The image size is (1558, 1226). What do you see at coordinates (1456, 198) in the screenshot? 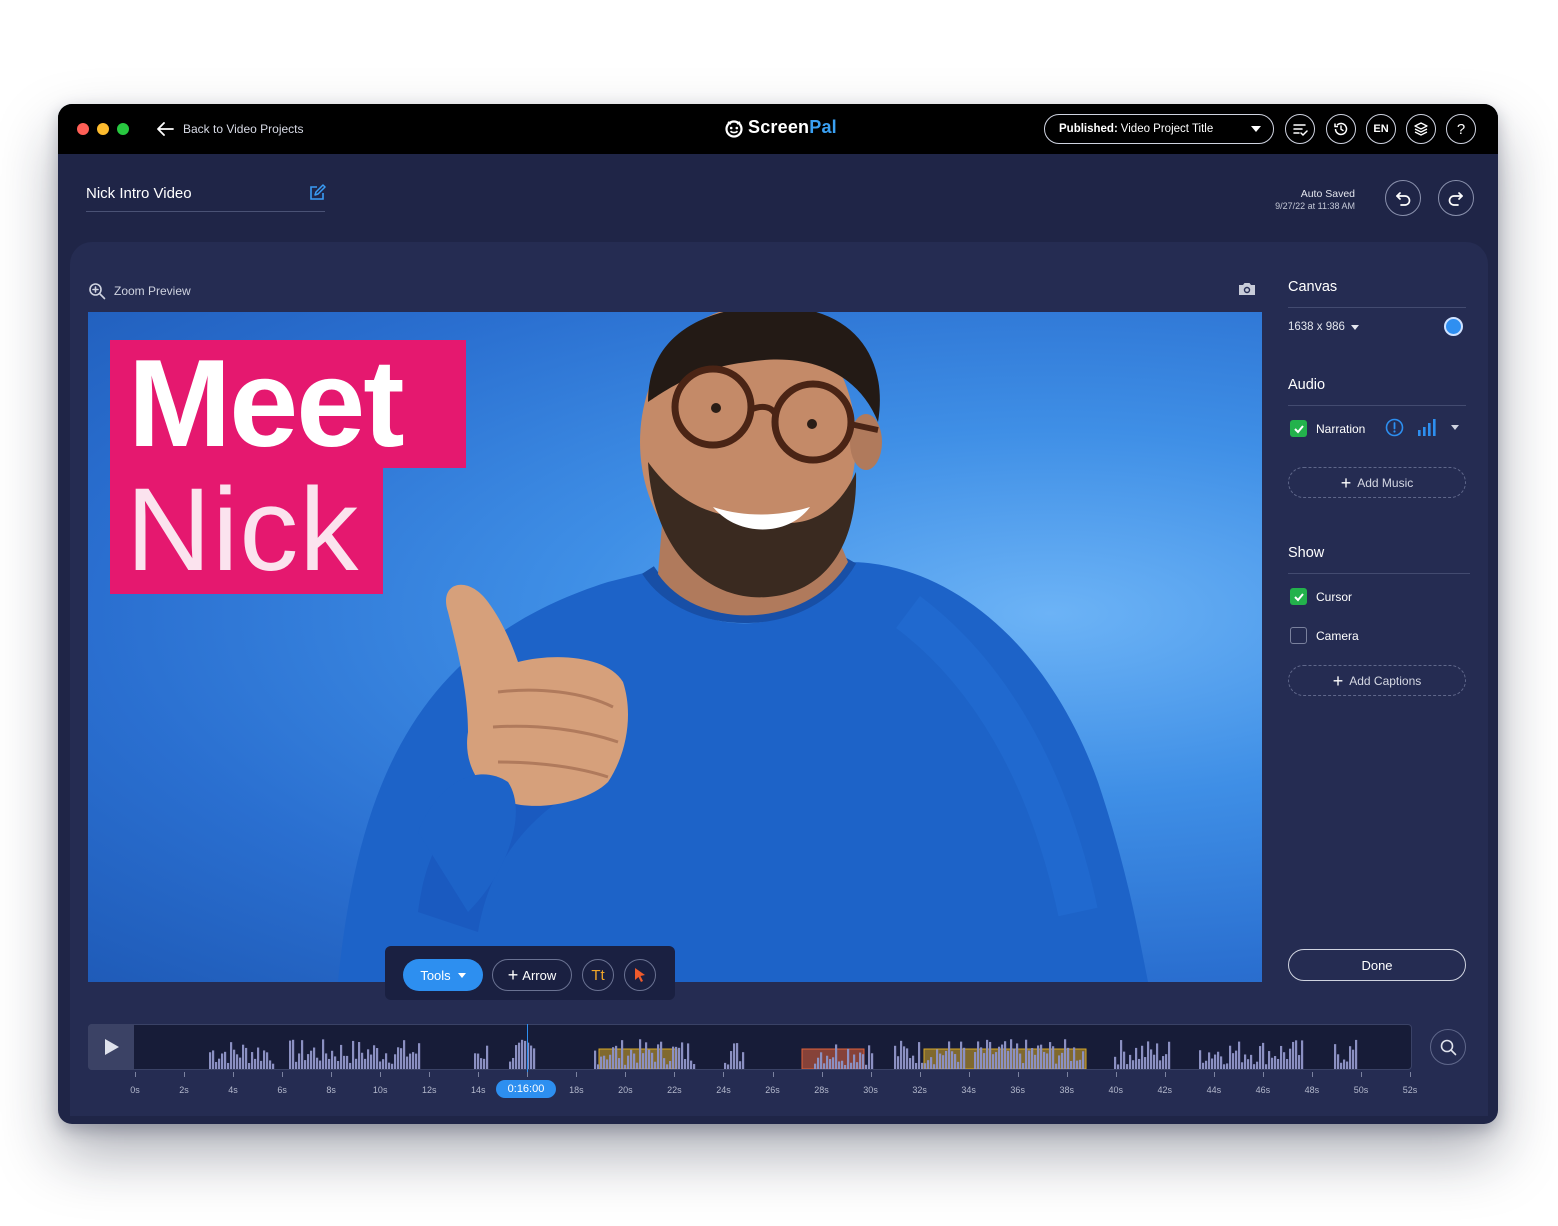
I see `redo-button` at bounding box center [1456, 198].